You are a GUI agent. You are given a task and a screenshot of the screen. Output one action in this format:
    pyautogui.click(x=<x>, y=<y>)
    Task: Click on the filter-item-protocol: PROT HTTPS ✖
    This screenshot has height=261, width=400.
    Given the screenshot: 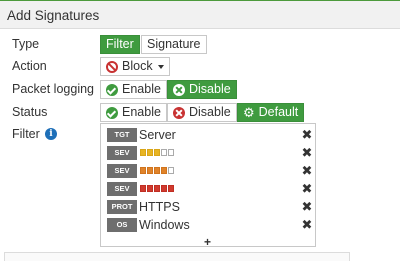 What is the action you would take?
    pyautogui.click(x=210, y=207)
    